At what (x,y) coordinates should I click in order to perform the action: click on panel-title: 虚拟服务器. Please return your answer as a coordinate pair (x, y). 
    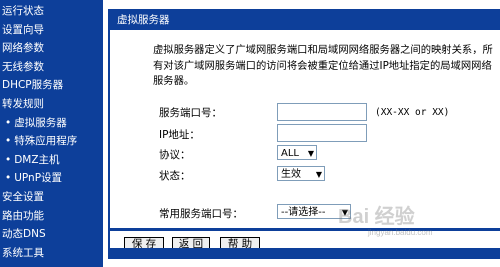
    Looking at the image, I should click on (305, 20).